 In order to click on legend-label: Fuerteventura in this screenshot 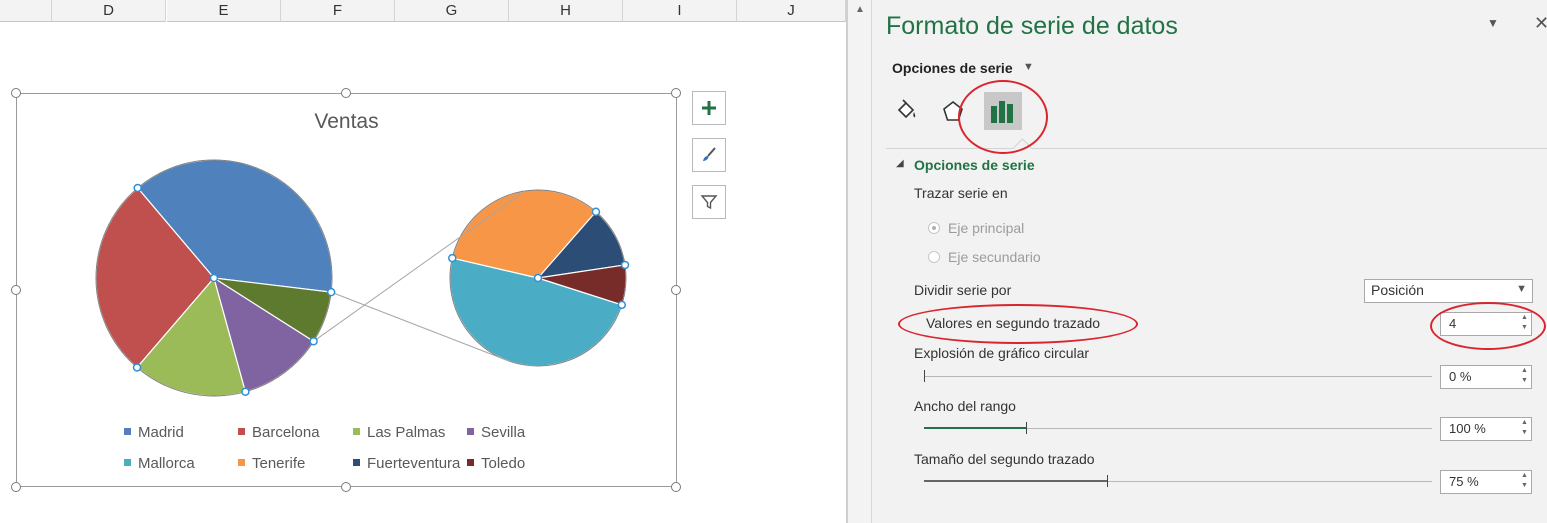, I will do `click(414, 463)`.